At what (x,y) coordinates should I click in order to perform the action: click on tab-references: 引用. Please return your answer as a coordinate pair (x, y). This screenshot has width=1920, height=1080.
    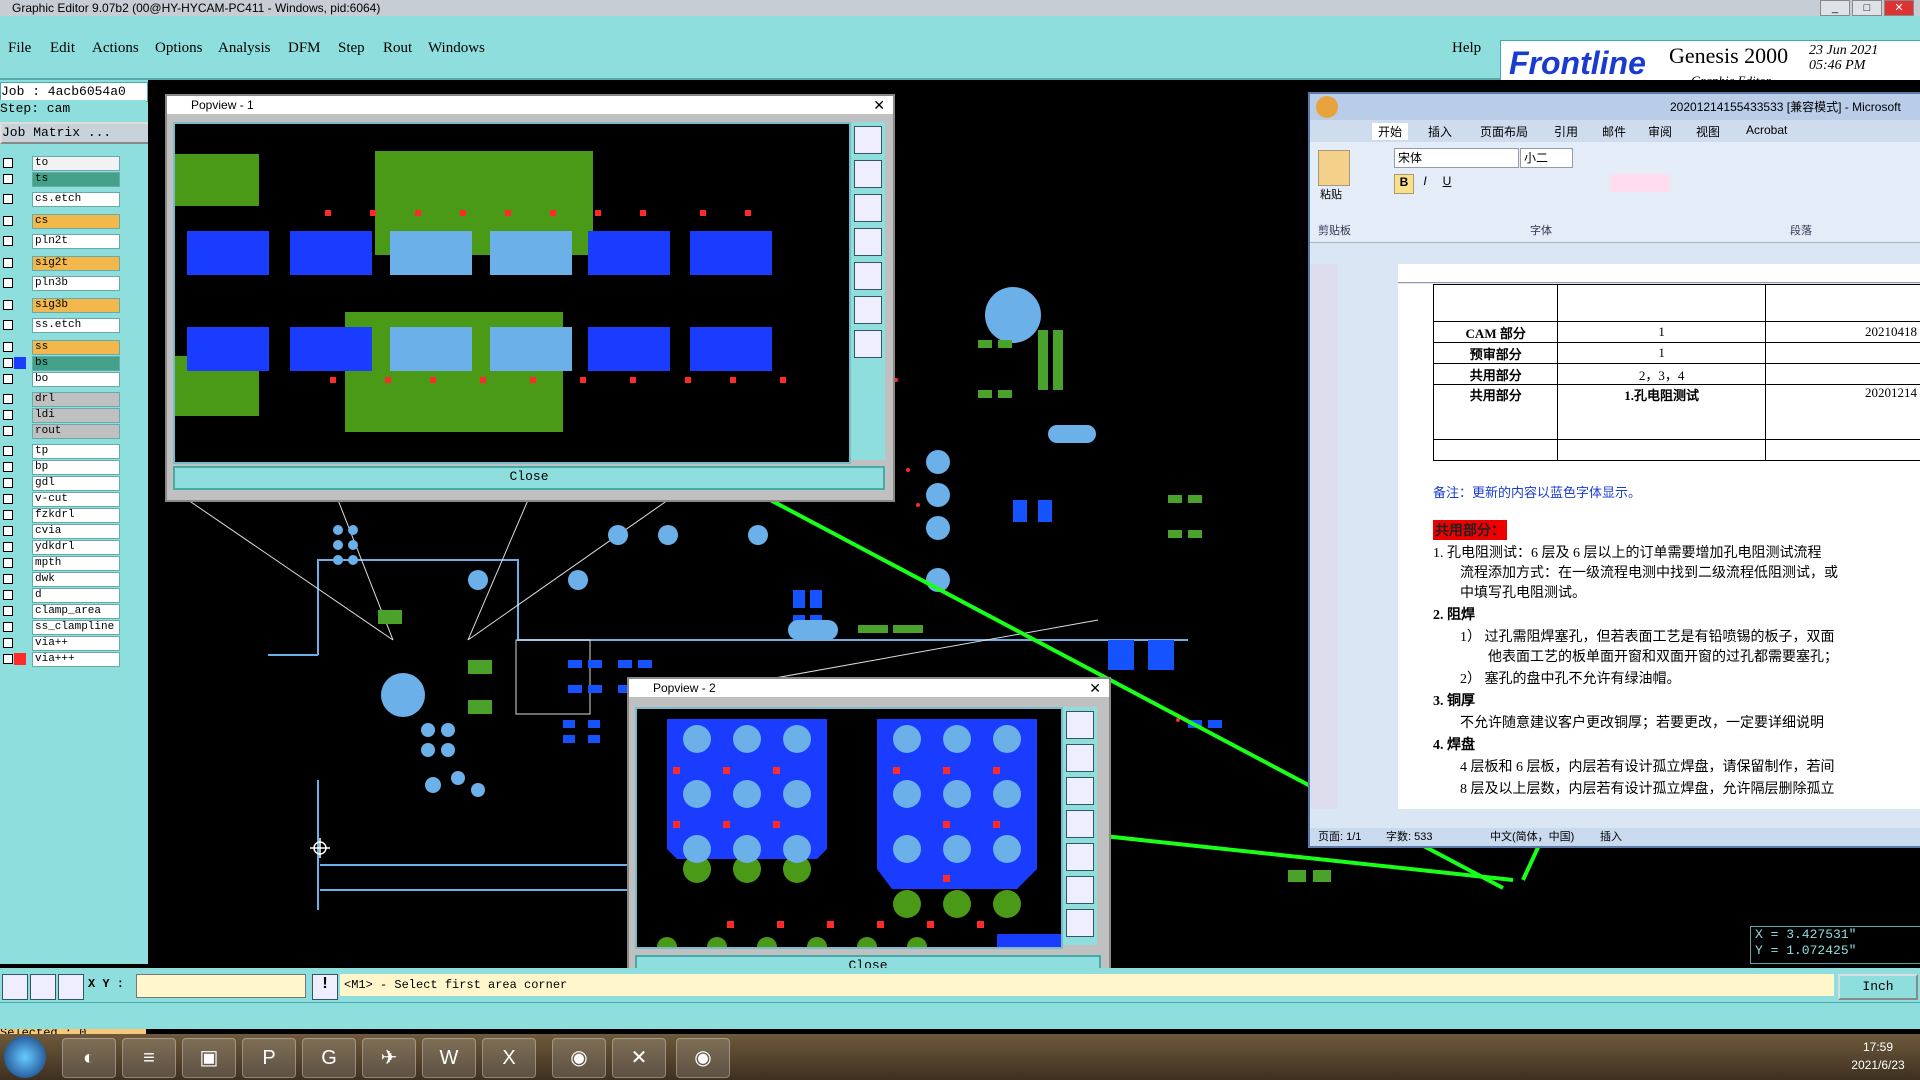
    Looking at the image, I should click on (1566, 131).